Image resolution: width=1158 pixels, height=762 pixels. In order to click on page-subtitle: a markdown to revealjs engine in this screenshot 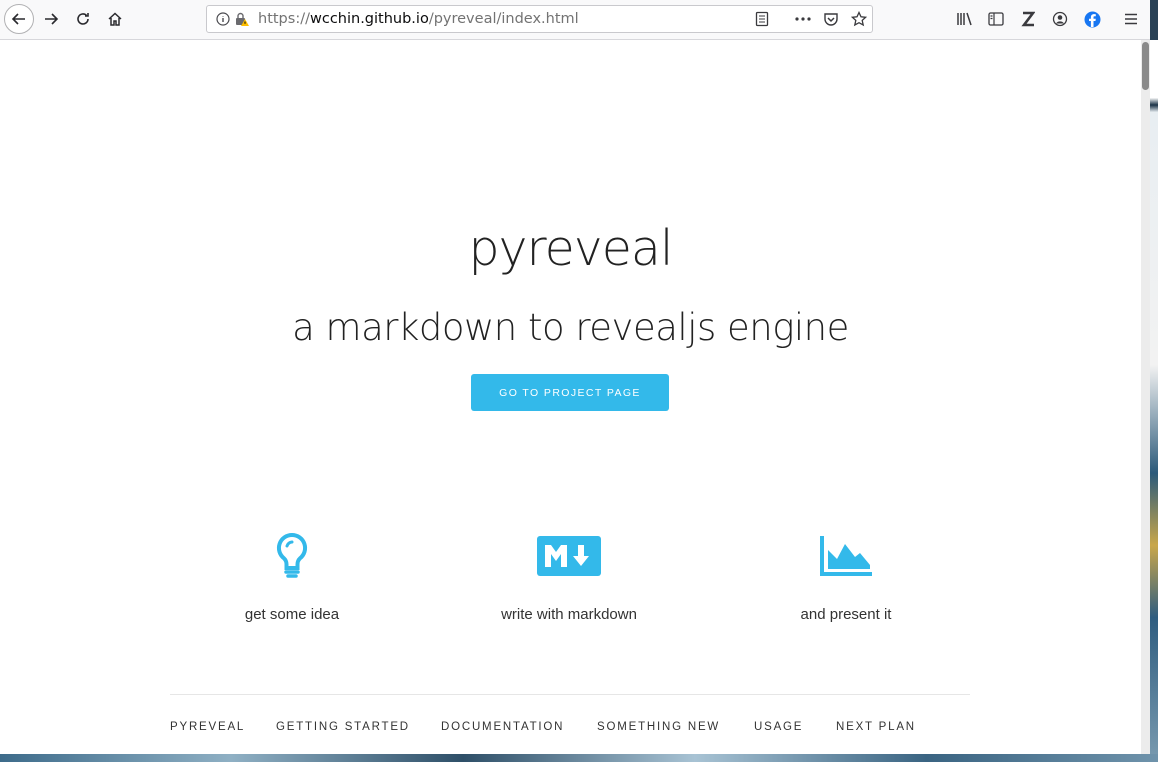, I will do `click(570, 327)`.